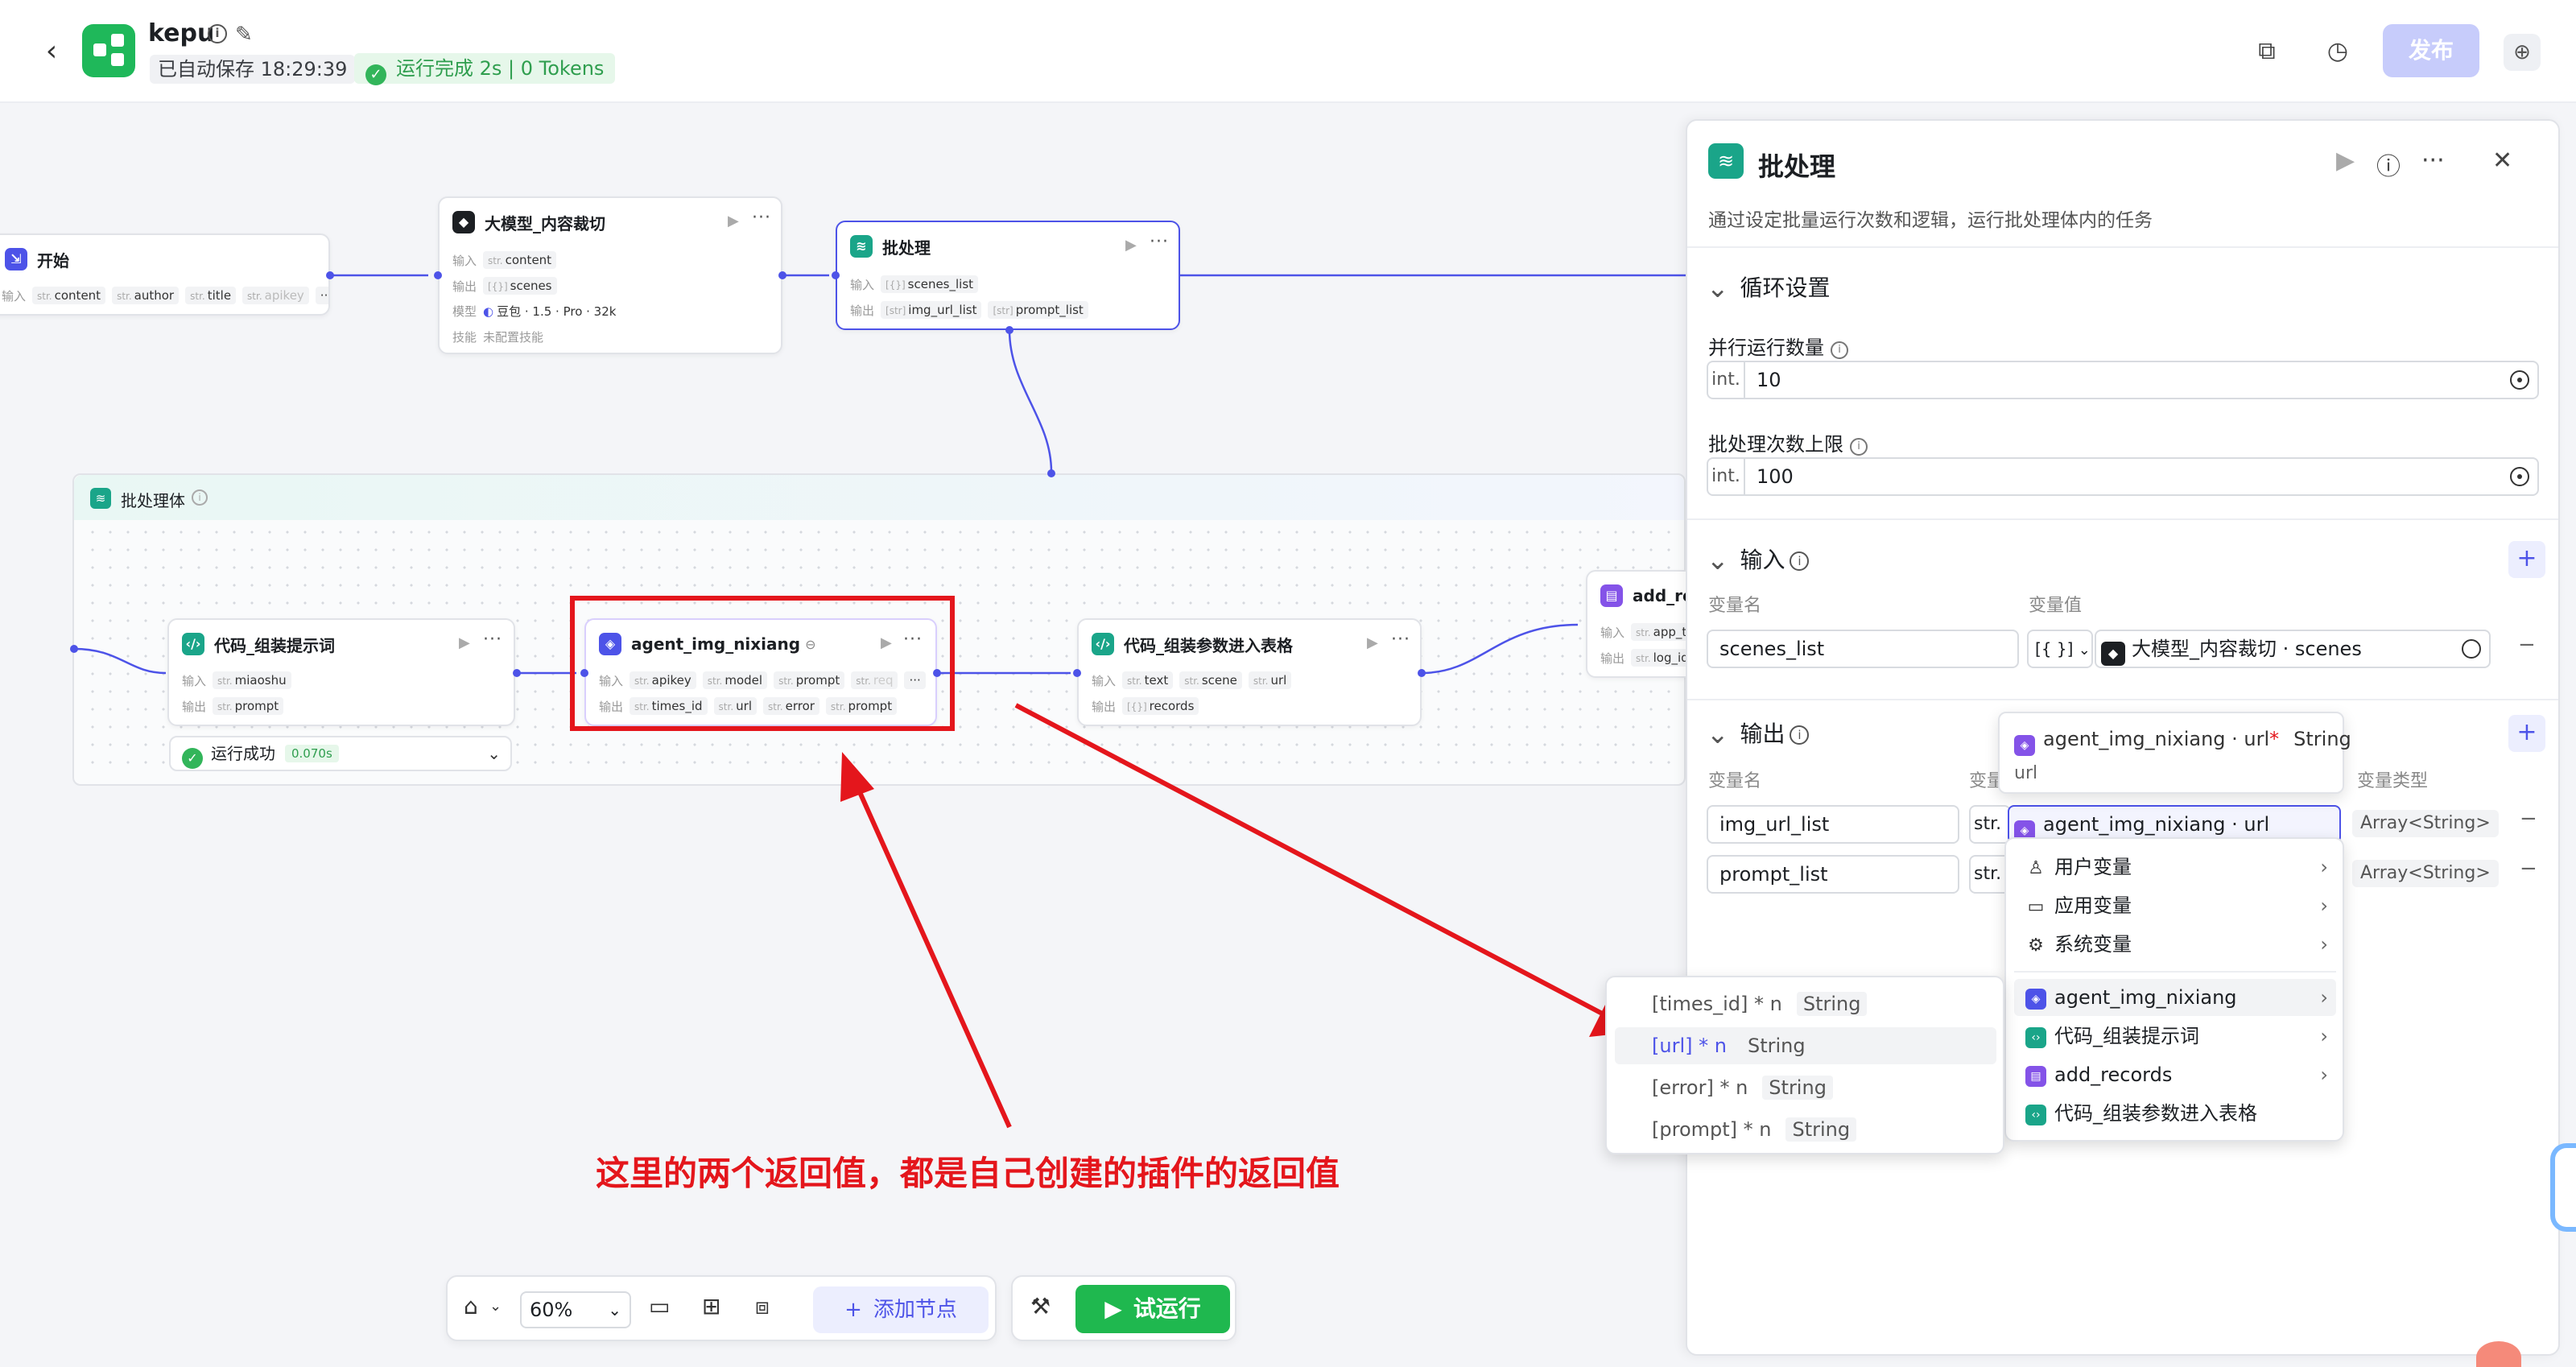 The width and height of the screenshot is (2576, 1367). Describe the element at coordinates (2123, 476) in the screenshot. I see `limit-input: int. 100` at that location.